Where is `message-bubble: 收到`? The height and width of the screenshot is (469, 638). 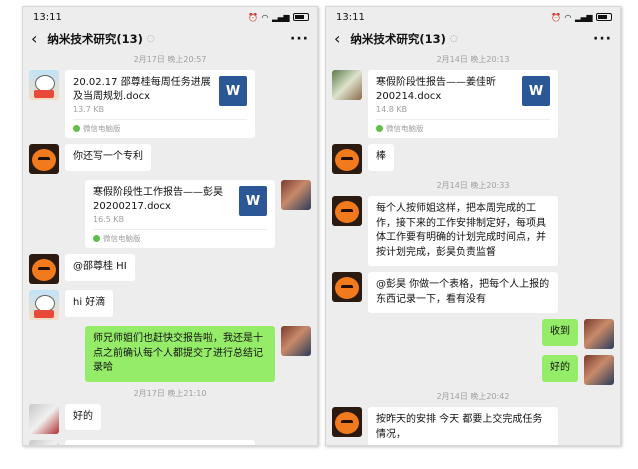 message-bubble: 收到 is located at coordinates (560, 332).